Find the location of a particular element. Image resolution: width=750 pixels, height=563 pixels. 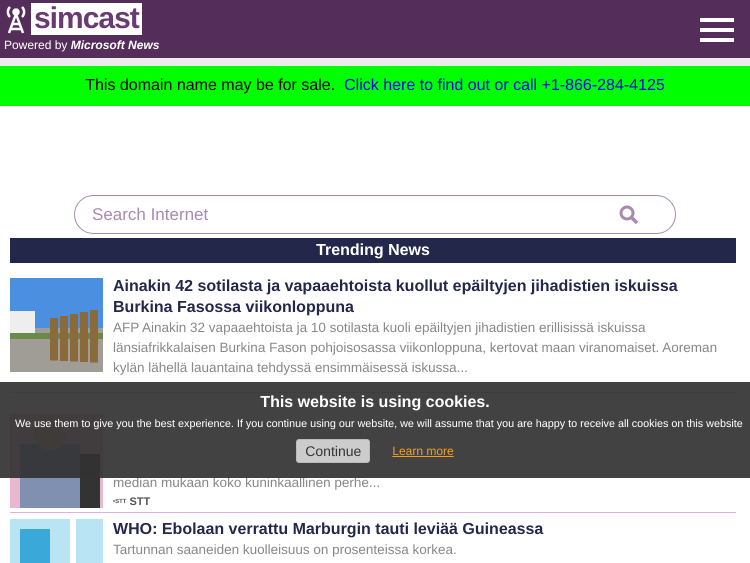

antenna-icon is located at coordinates (16, 19).